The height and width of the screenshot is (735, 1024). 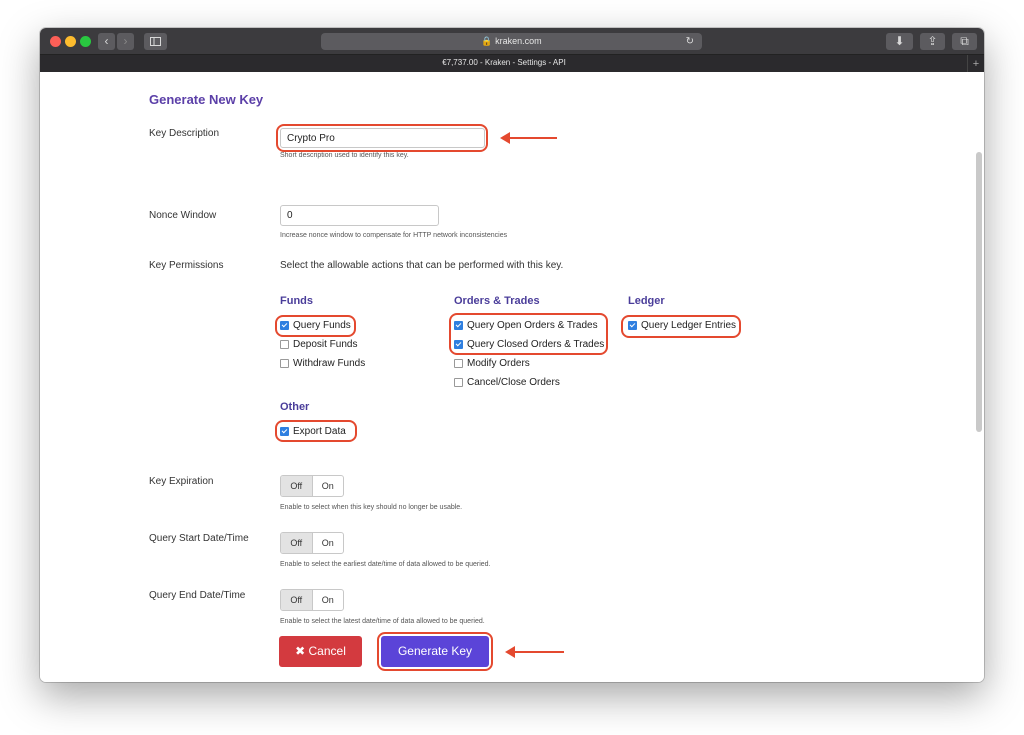 What do you see at coordinates (316, 431) in the screenshot?
I see `highlight-export-data` at bounding box center [316, 431].